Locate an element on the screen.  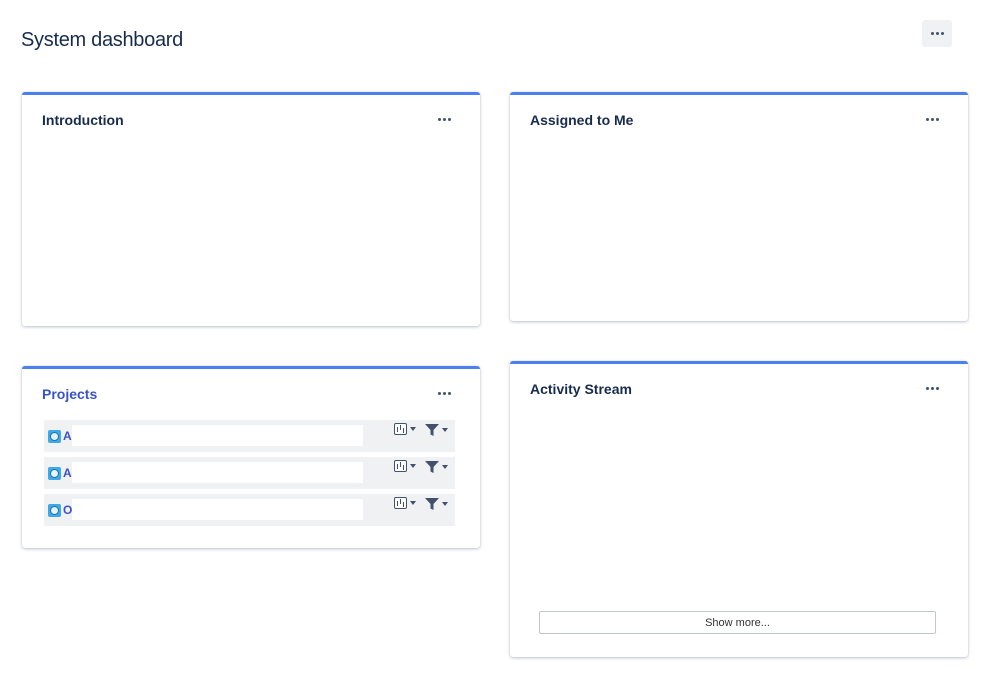
gadget-title: Activity Stream is located at coordinates (581, 389).